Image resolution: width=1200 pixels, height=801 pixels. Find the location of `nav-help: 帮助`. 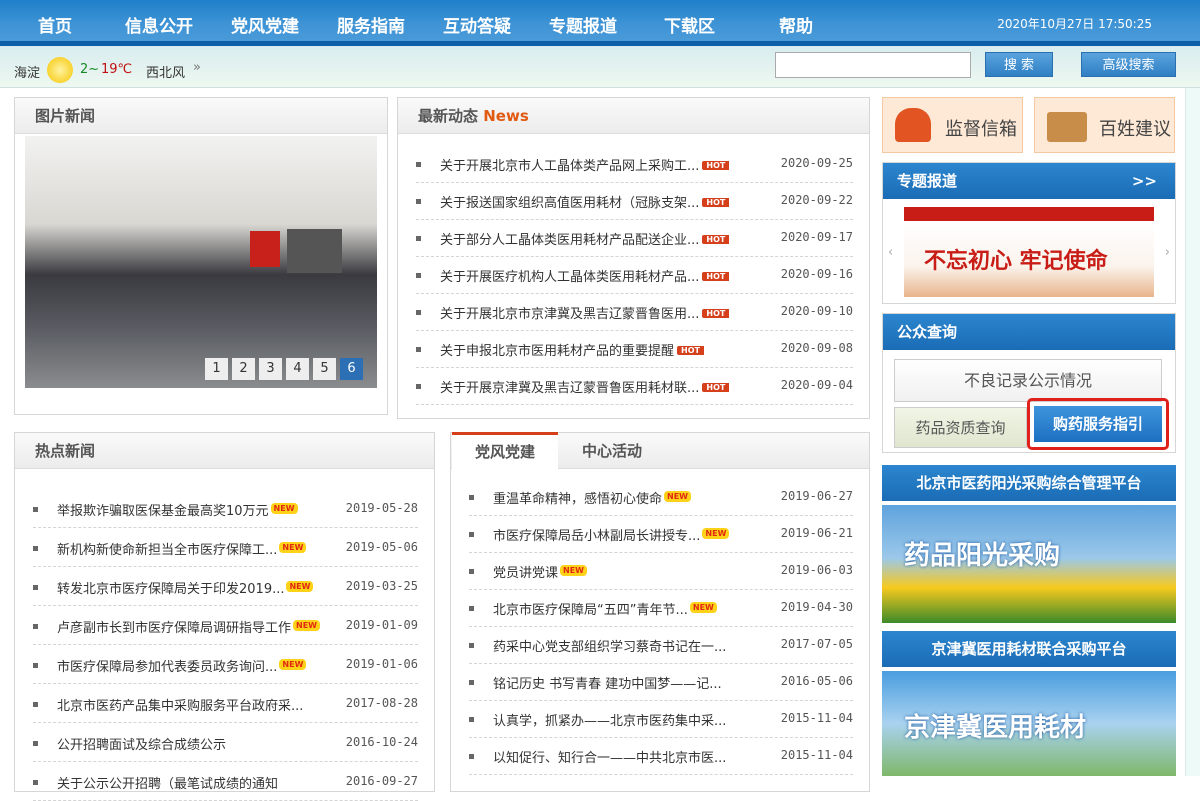

nav-help: 帮助 is located at coordinates (796, 24).